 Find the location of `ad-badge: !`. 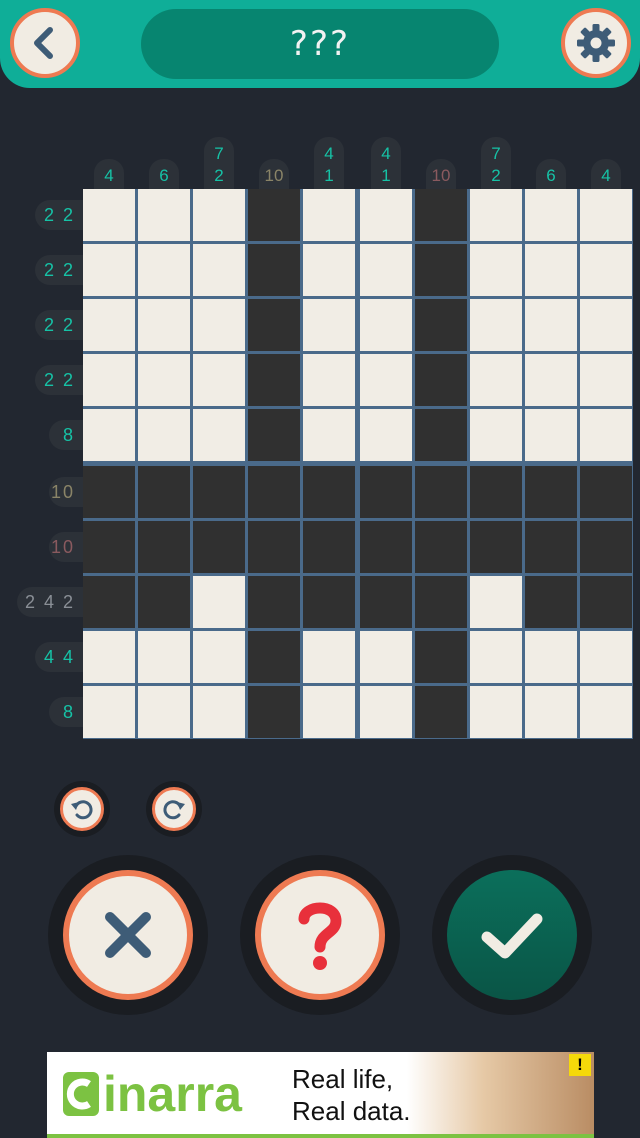

ad-badge: ! is located at coordinates (580, 1065).